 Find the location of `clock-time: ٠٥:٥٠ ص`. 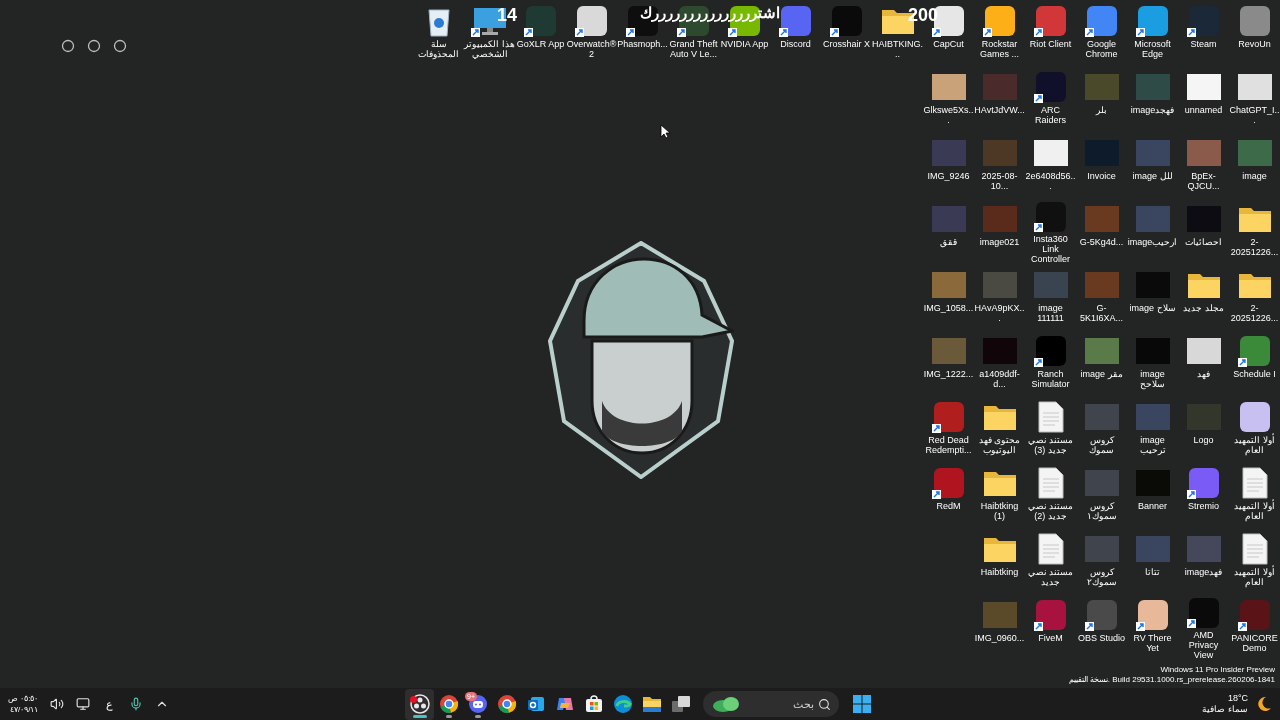

clock-time: ٠٥:٥٠ ص is located at coordinates (23, 698).